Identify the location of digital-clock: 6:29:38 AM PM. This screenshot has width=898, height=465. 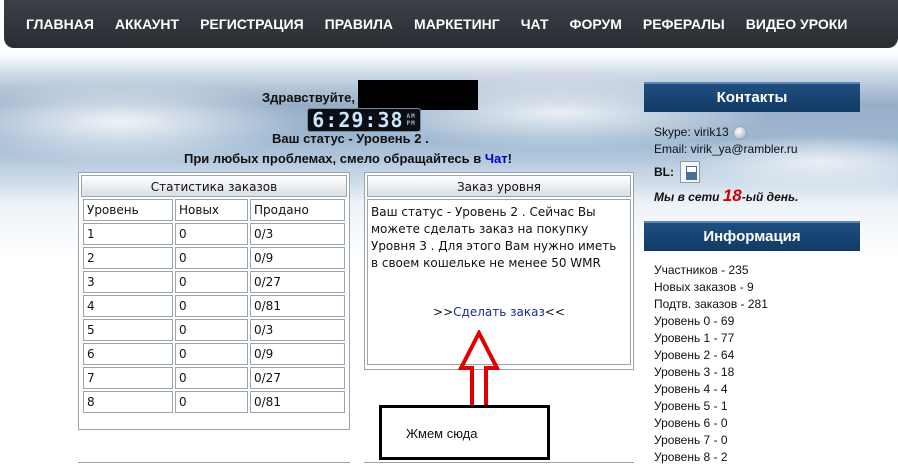
(364, 120).